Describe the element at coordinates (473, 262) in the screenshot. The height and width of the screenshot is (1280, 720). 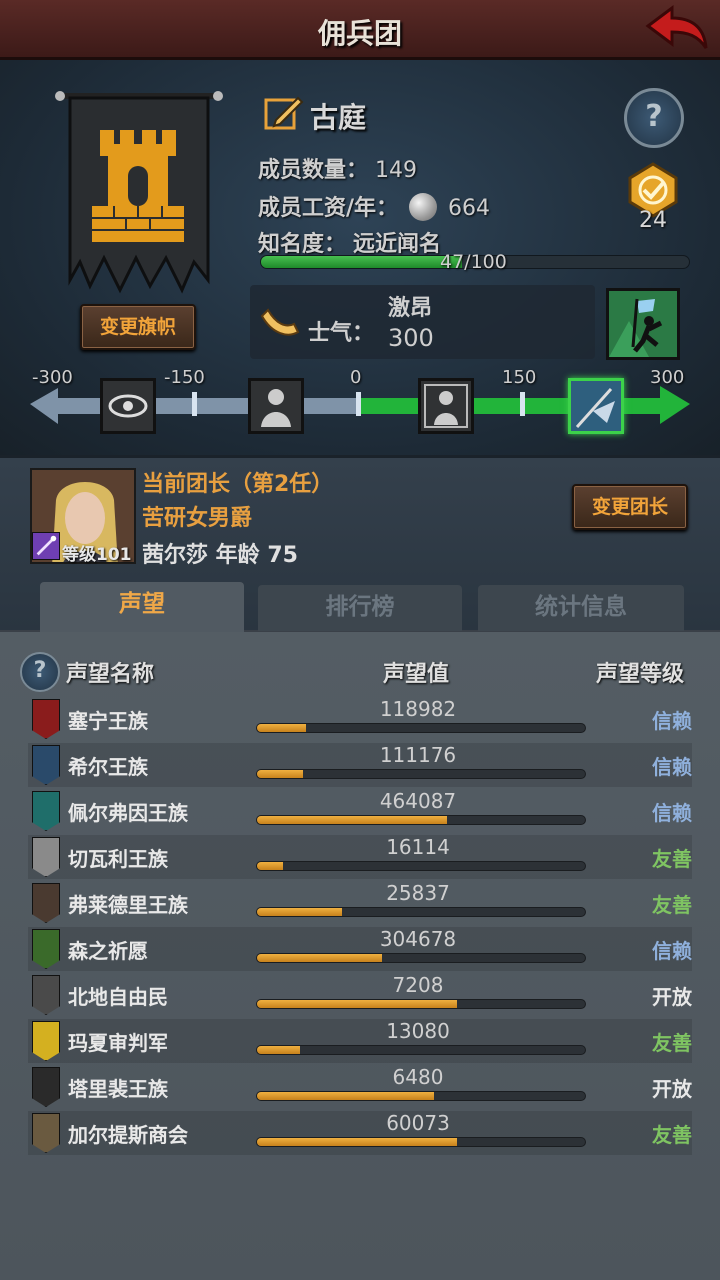
I see `fame-progress-text: 47/100` at that location.